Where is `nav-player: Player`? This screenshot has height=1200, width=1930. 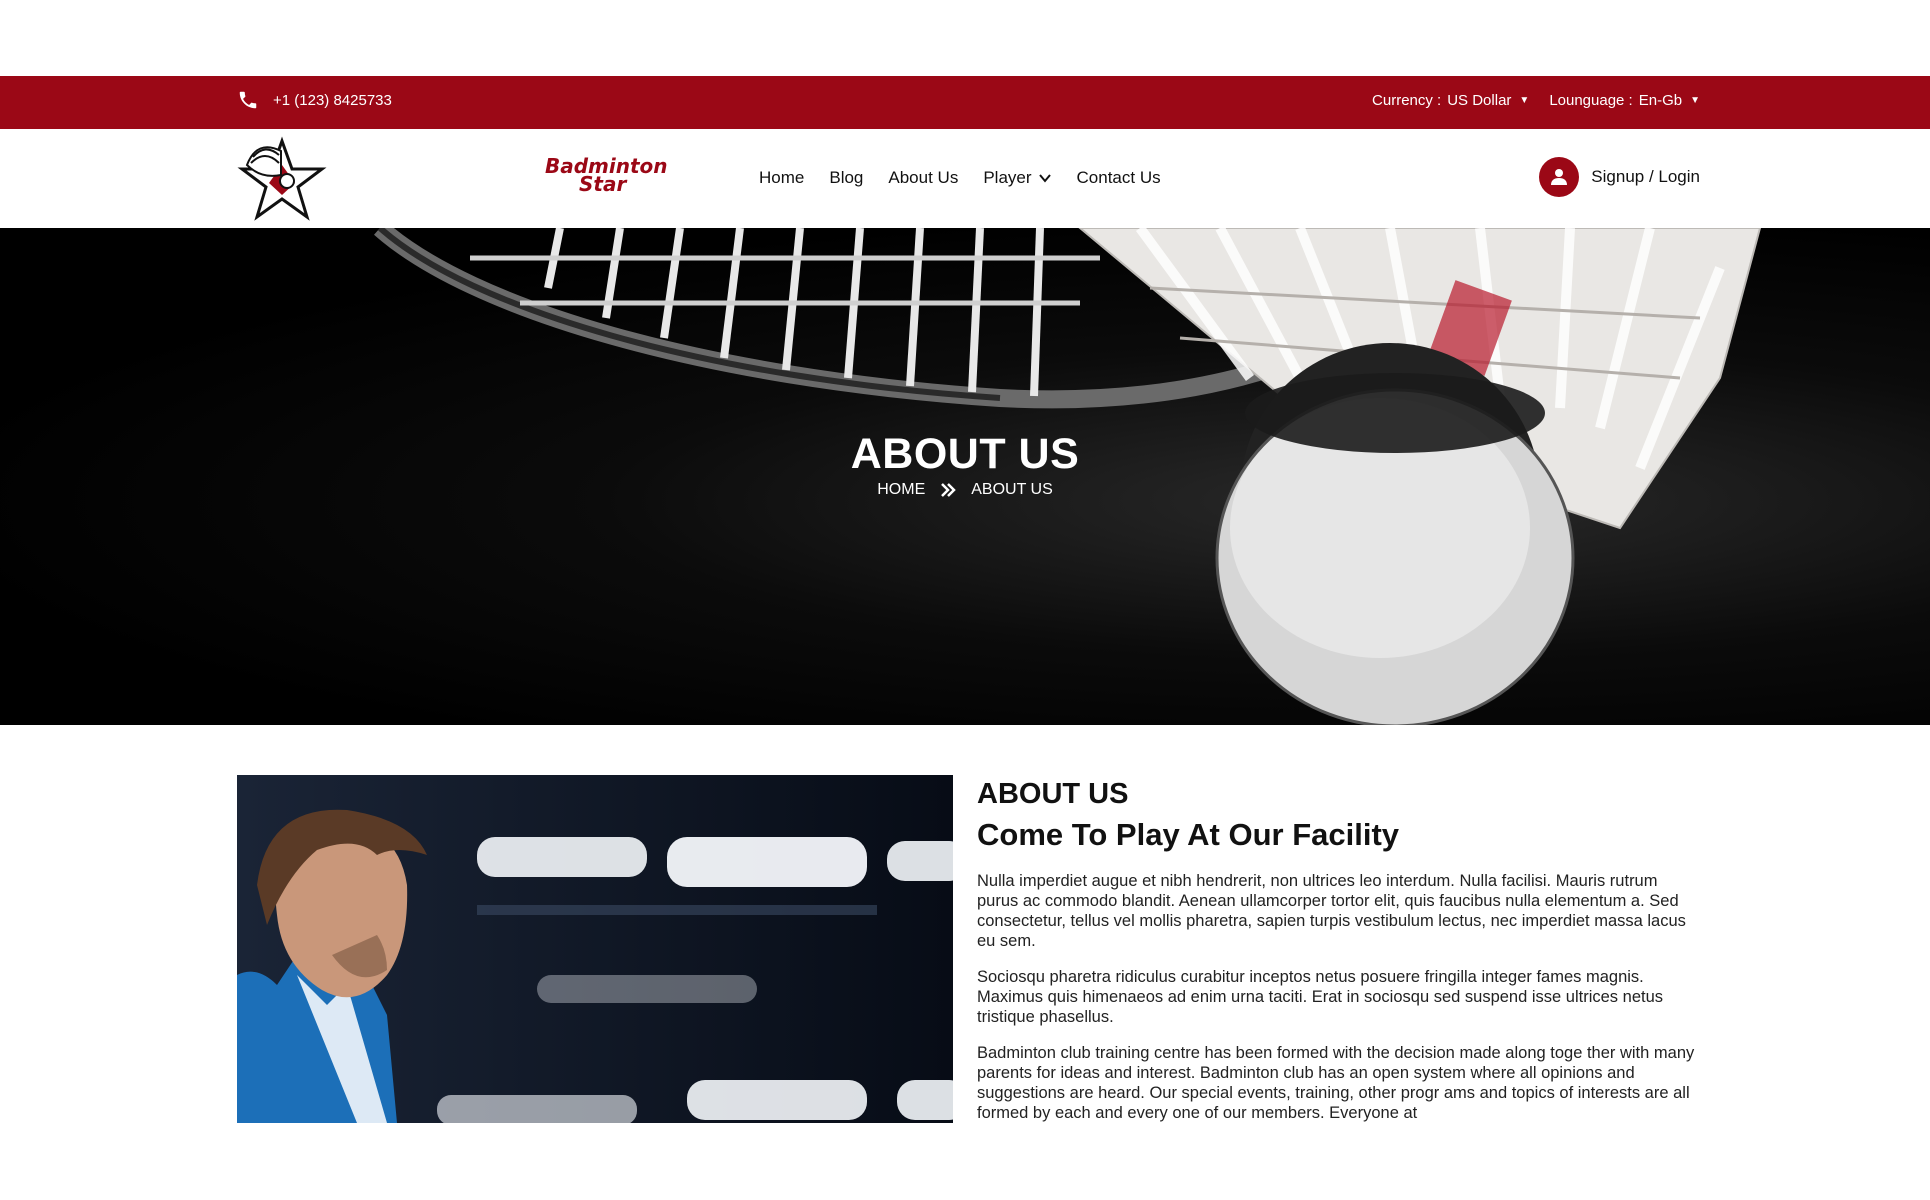
nav-player: Player is located at coordinates (1017, 178).